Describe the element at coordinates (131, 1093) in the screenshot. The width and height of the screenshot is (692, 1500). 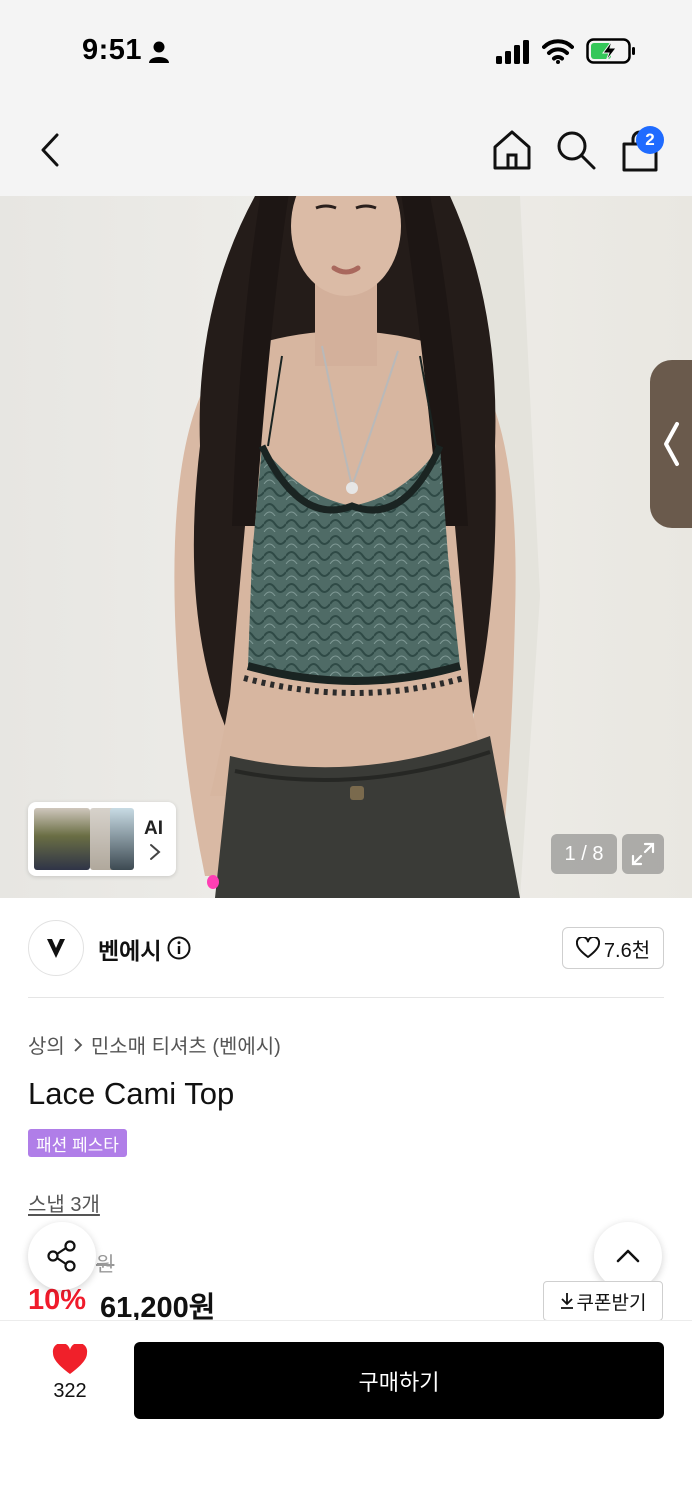
I see `product-title: Lace Cami Top` at that location.